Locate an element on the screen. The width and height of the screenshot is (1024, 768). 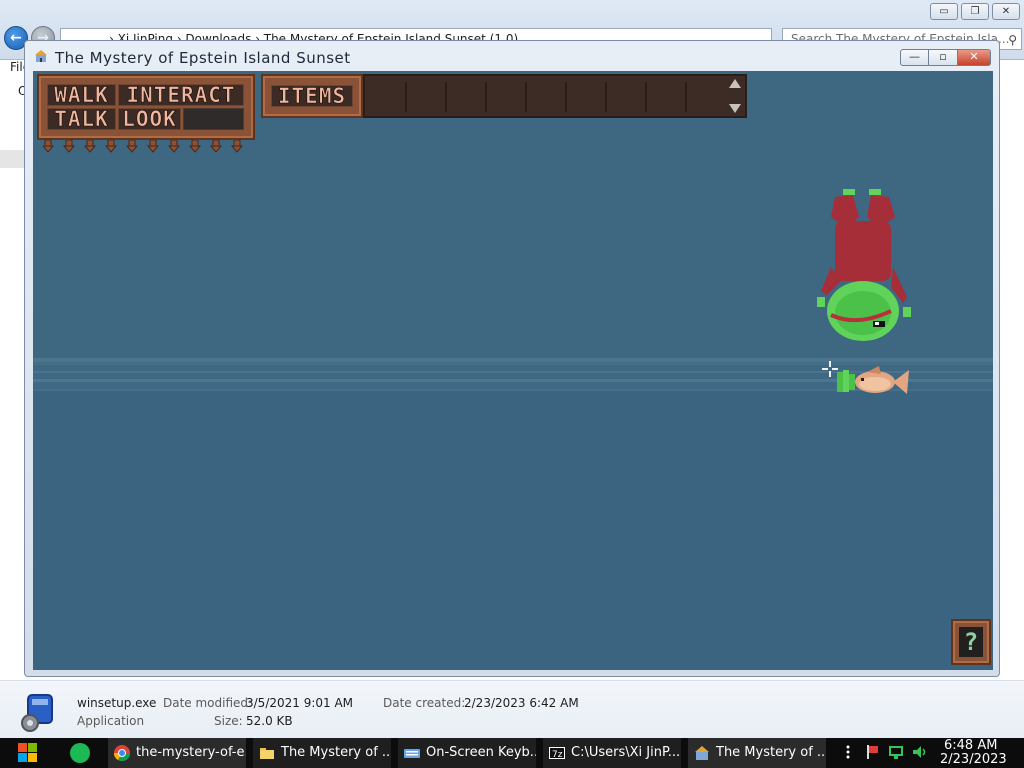
panel-pegs is located at coordinates (147, 146).